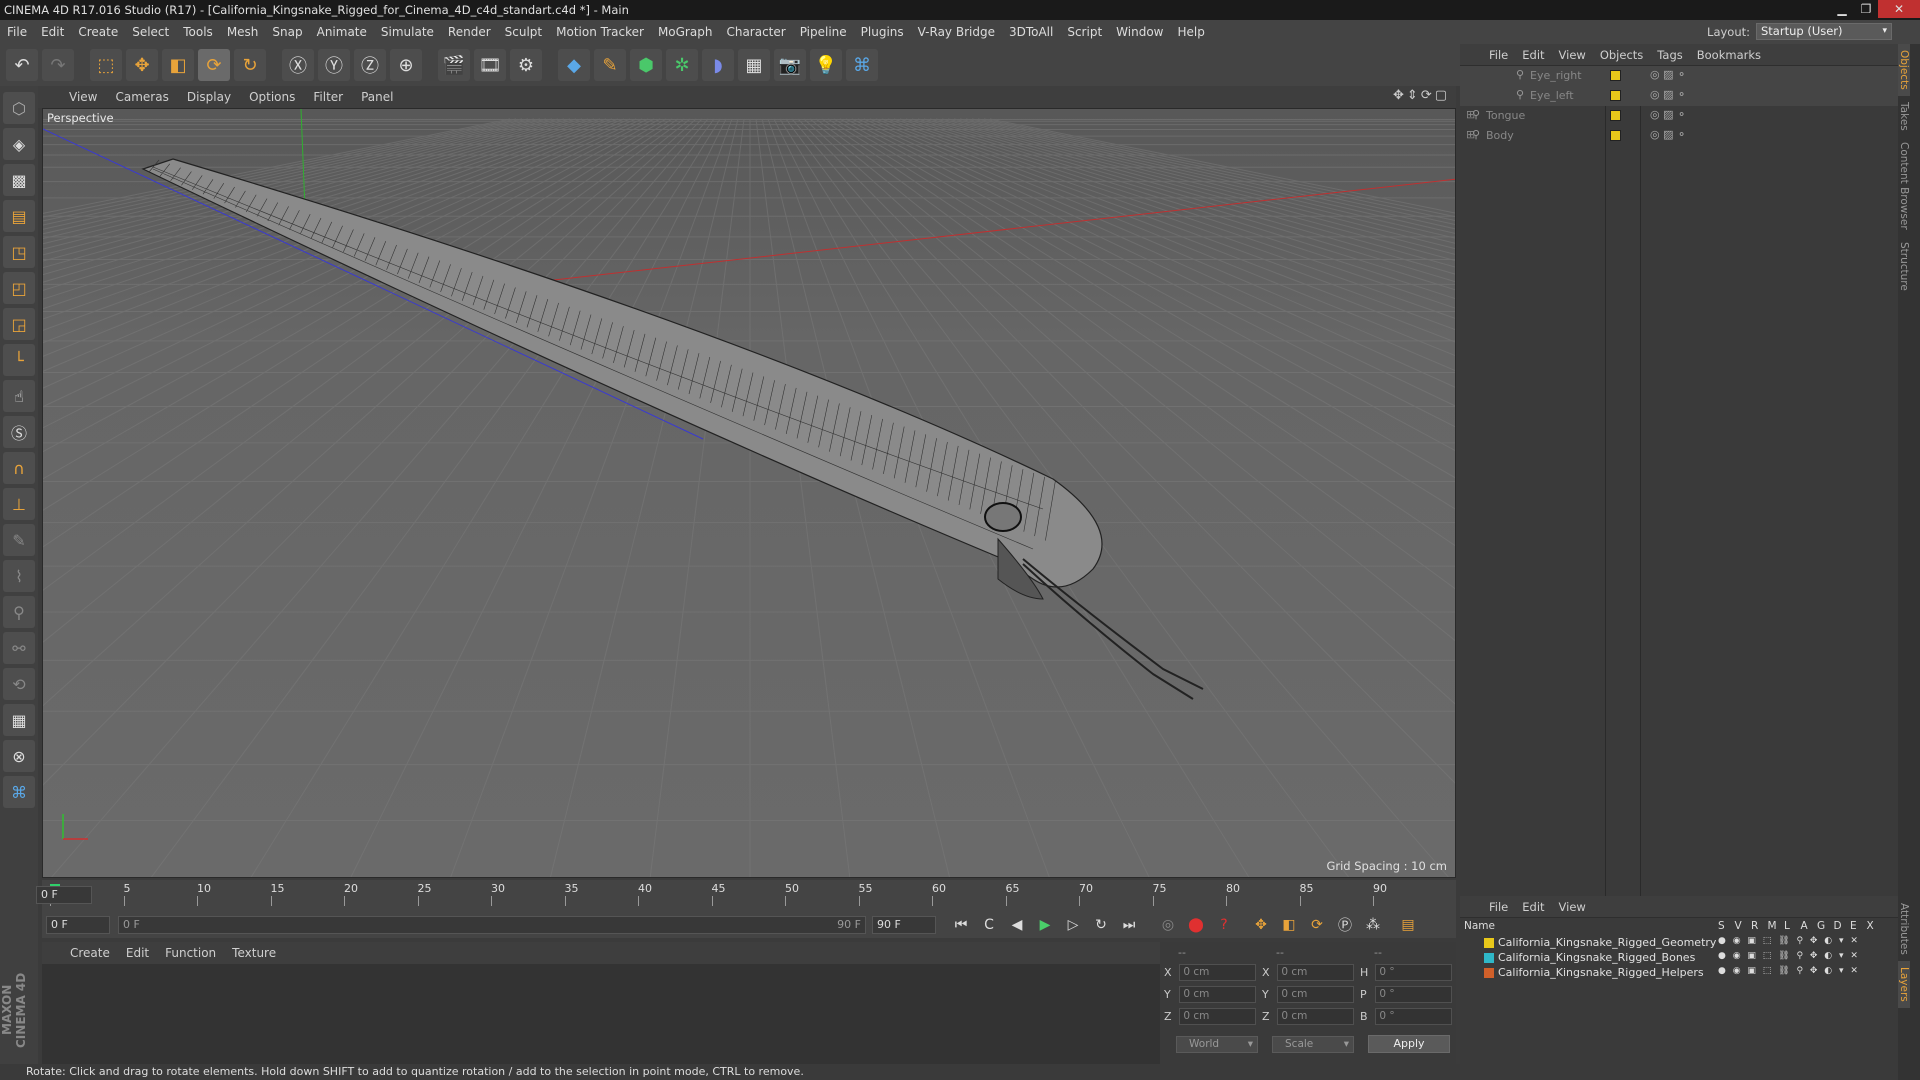  Describe the element at coordinates (1904, 186) in the screenshot. I see `side-tab-content-browser: Content Browser` at that location.